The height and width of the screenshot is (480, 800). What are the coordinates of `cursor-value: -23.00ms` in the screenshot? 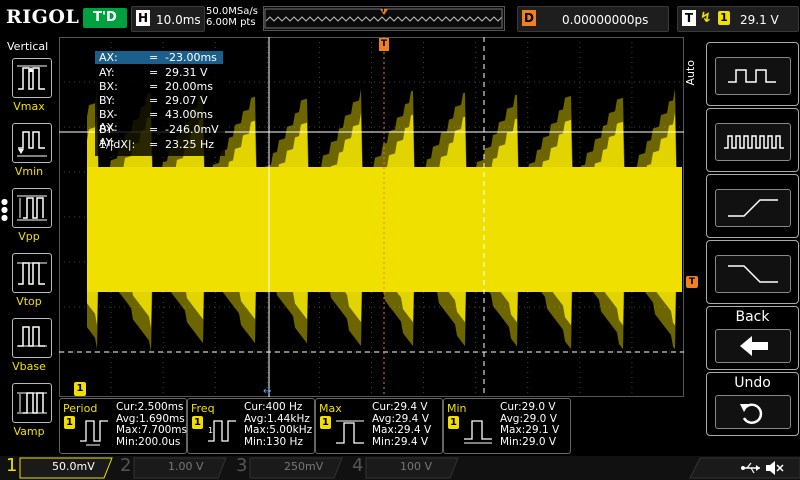 It's located at (191, 57).